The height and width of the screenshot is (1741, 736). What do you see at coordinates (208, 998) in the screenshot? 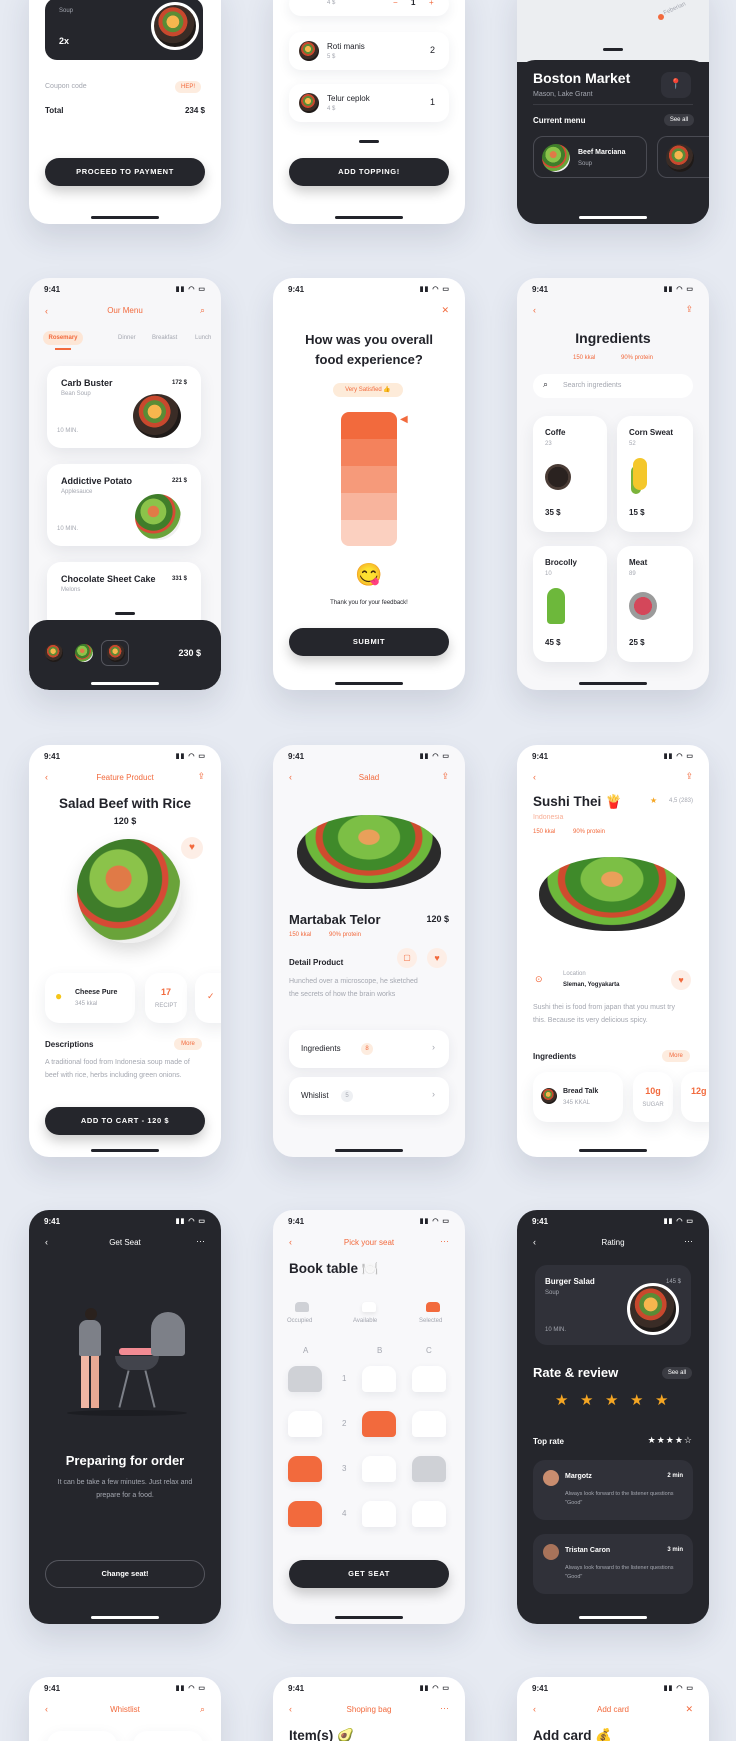
I see `nutrition-chip: ✓` at bounding box center [208, 998].